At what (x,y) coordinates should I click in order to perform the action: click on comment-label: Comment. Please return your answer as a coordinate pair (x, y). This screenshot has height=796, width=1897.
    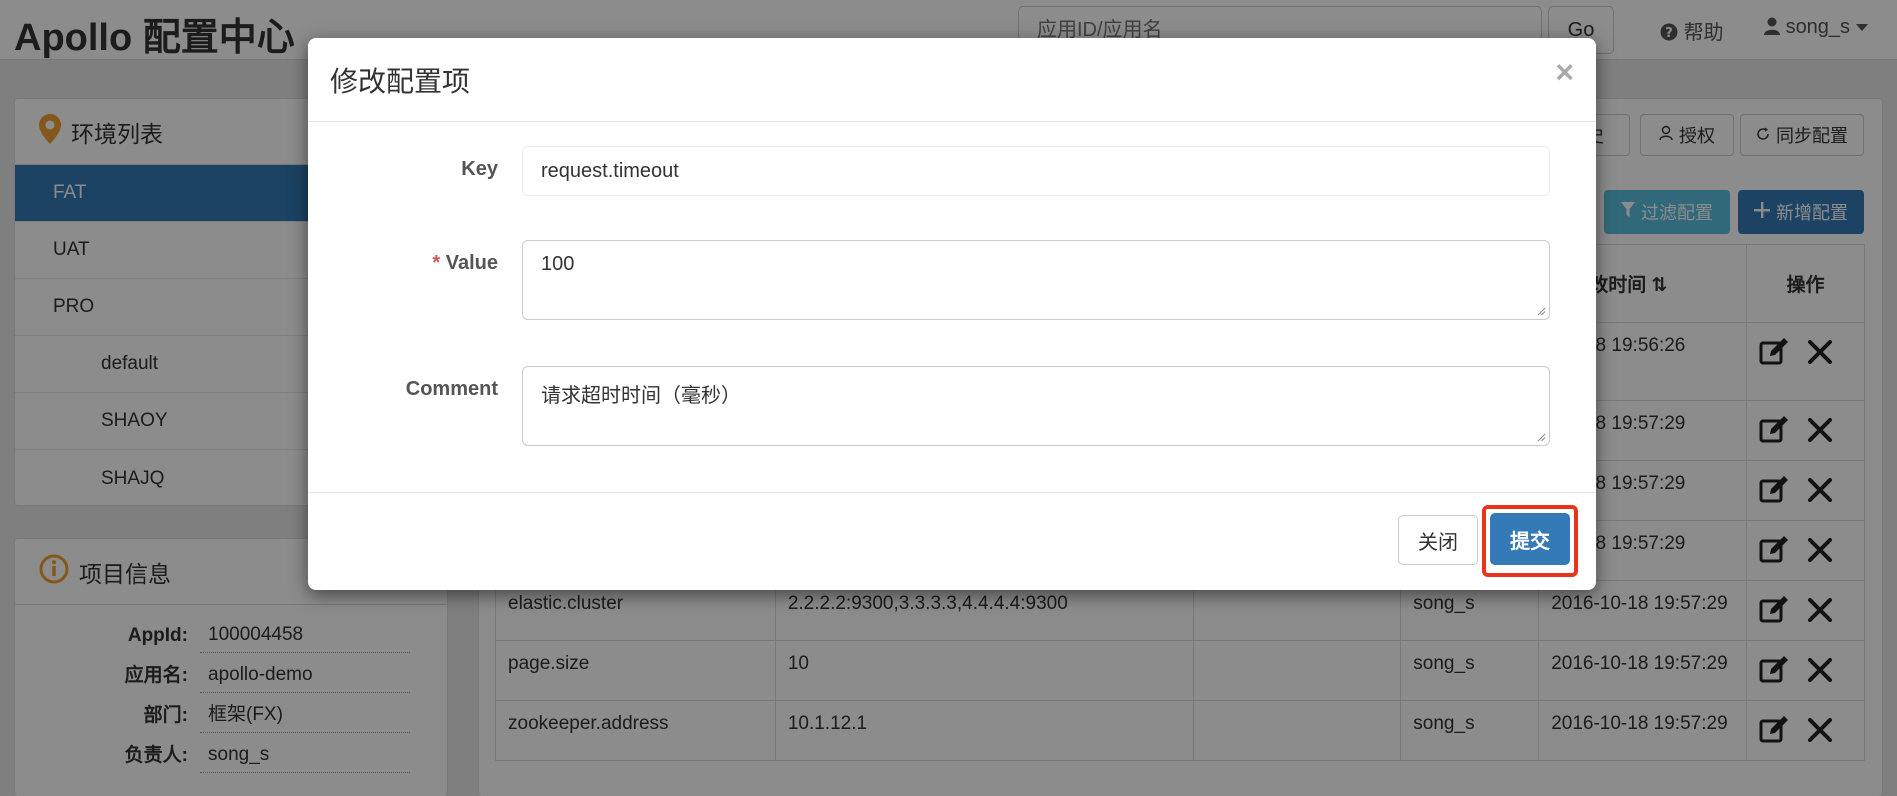
    Looking at the image, I should click on (451, 389).